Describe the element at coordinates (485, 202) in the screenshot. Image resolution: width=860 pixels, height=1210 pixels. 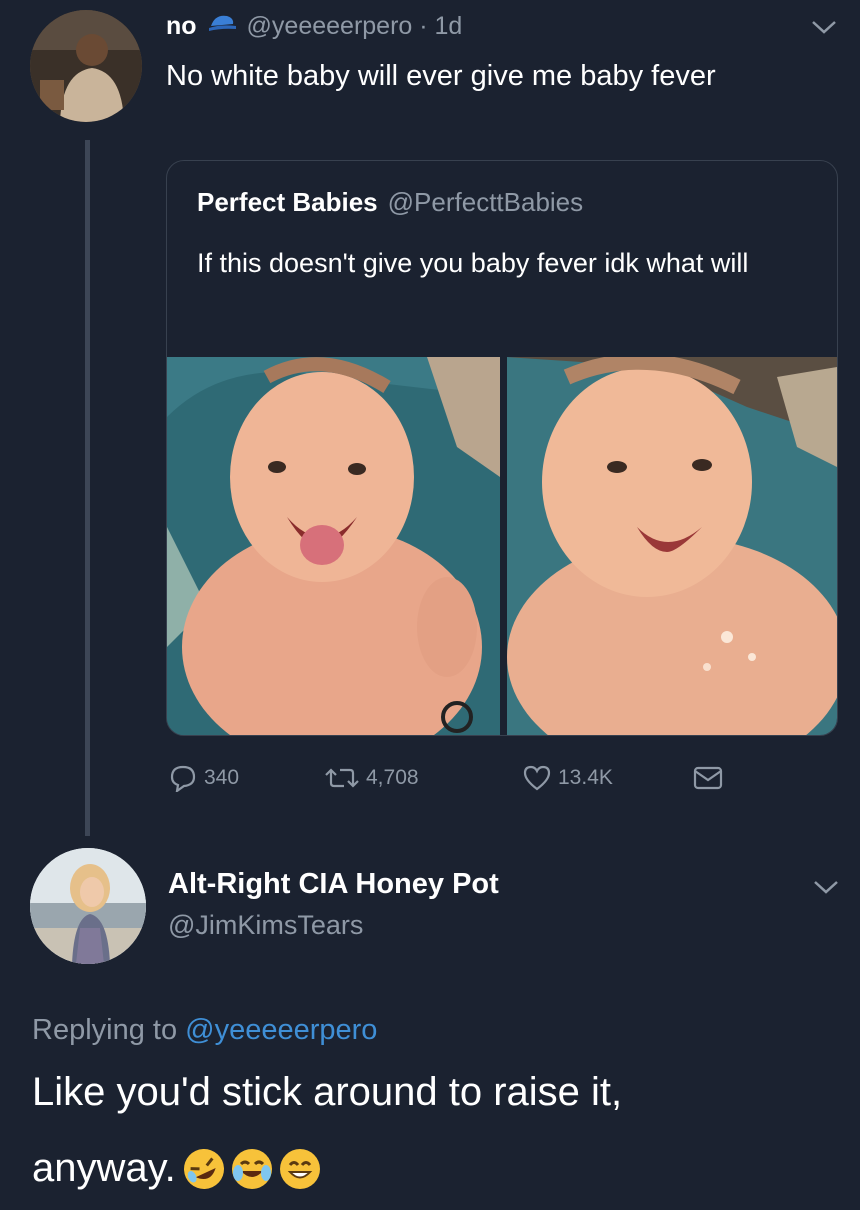
I see `quoted-handle: @PerfecttBabies` at that location.